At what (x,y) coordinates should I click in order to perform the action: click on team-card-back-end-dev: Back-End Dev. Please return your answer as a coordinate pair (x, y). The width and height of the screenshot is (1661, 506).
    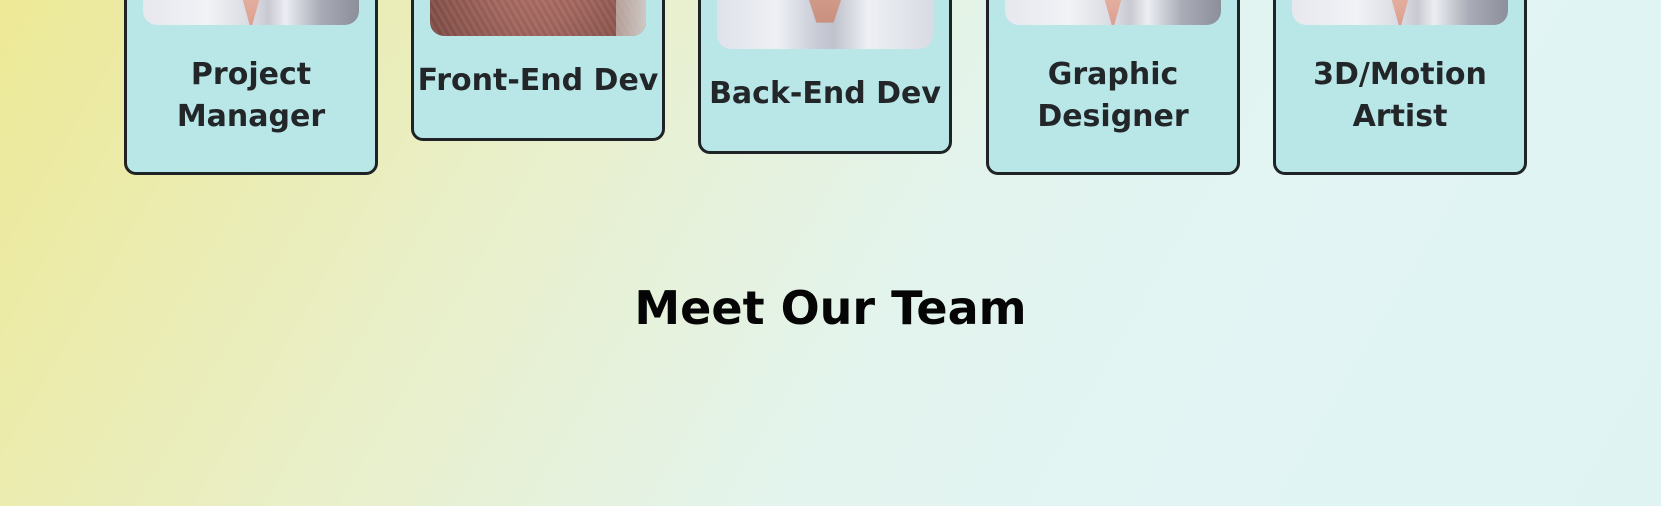
    Looking at the image, I should click on (825, 77).